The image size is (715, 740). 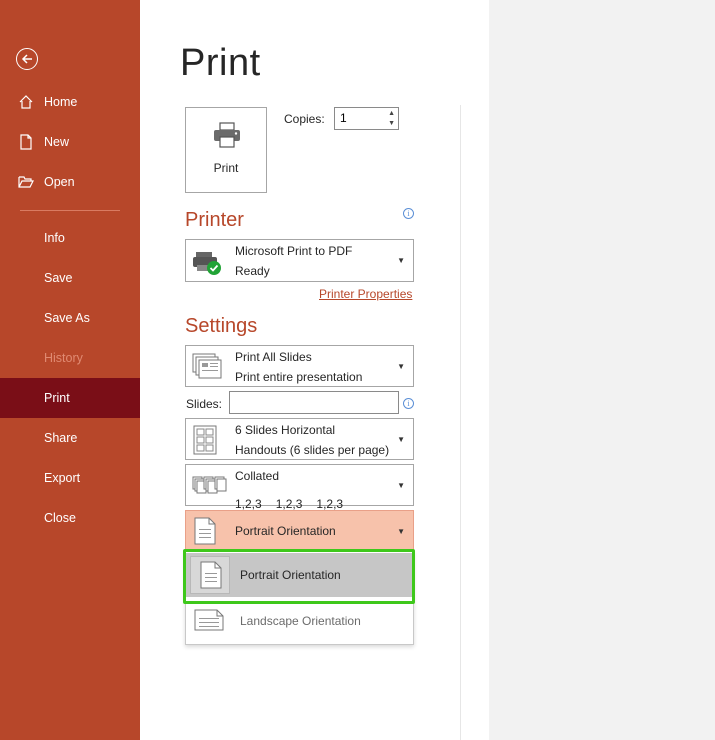 I want to click on printer-ready-icon, so click(x=207, y=263).